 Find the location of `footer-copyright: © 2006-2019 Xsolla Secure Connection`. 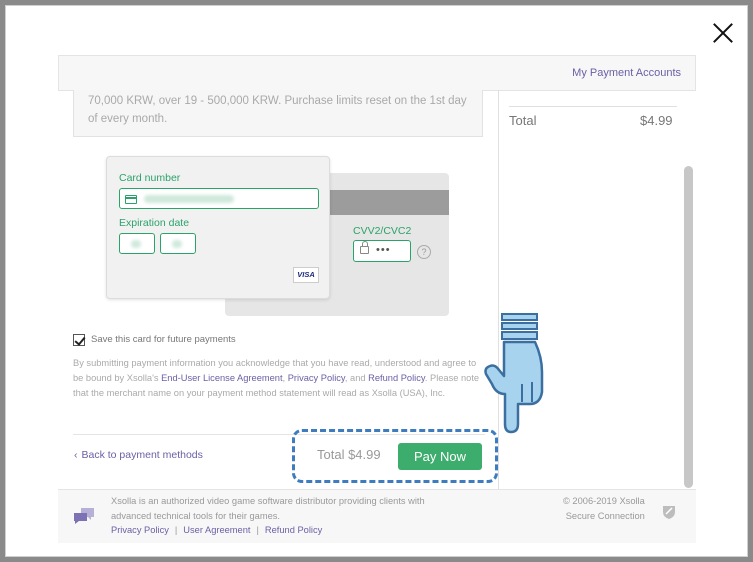

footer-copyright: © 2006-2019 Xsolla Secure Connection is located at coordinates (604, 509).